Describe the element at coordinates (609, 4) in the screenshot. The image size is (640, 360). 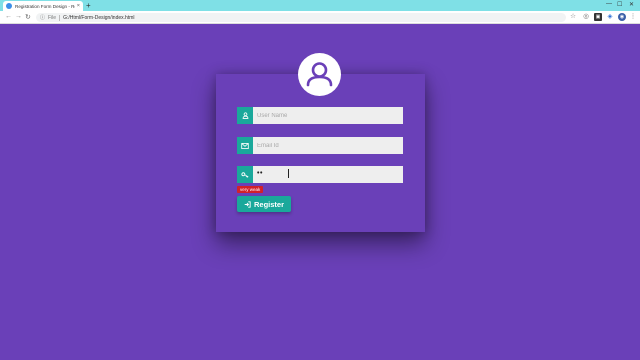
I see `minimize-icon: —` at that location.